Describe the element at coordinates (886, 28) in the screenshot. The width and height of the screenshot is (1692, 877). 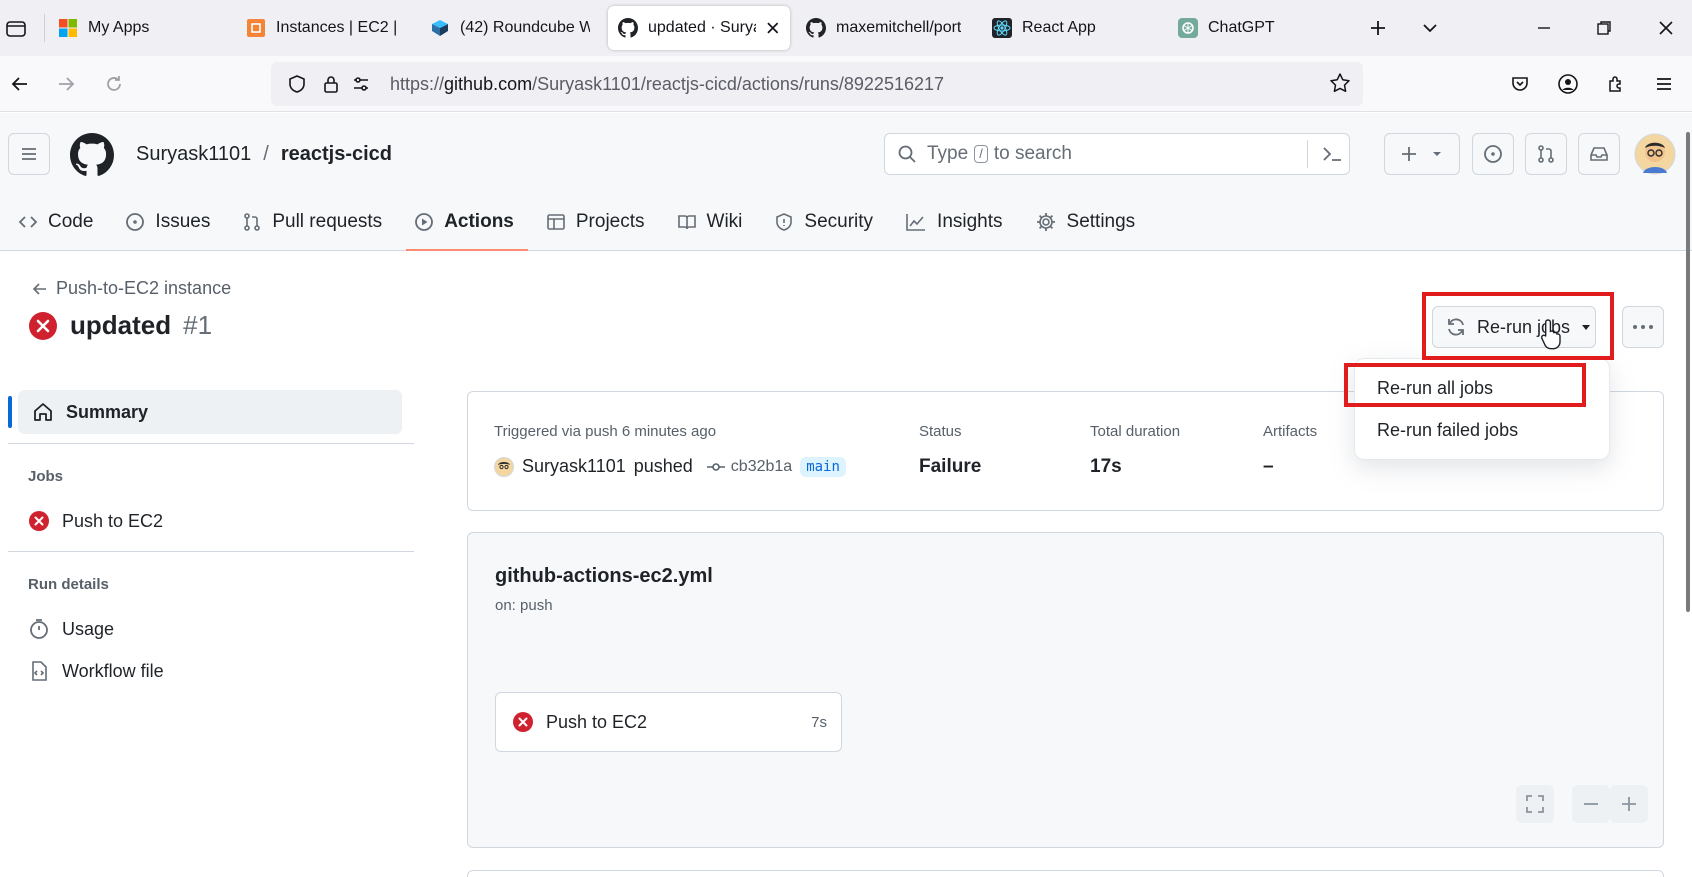
I see `tab-maxemitchell: maxemitchell/port` at that location.